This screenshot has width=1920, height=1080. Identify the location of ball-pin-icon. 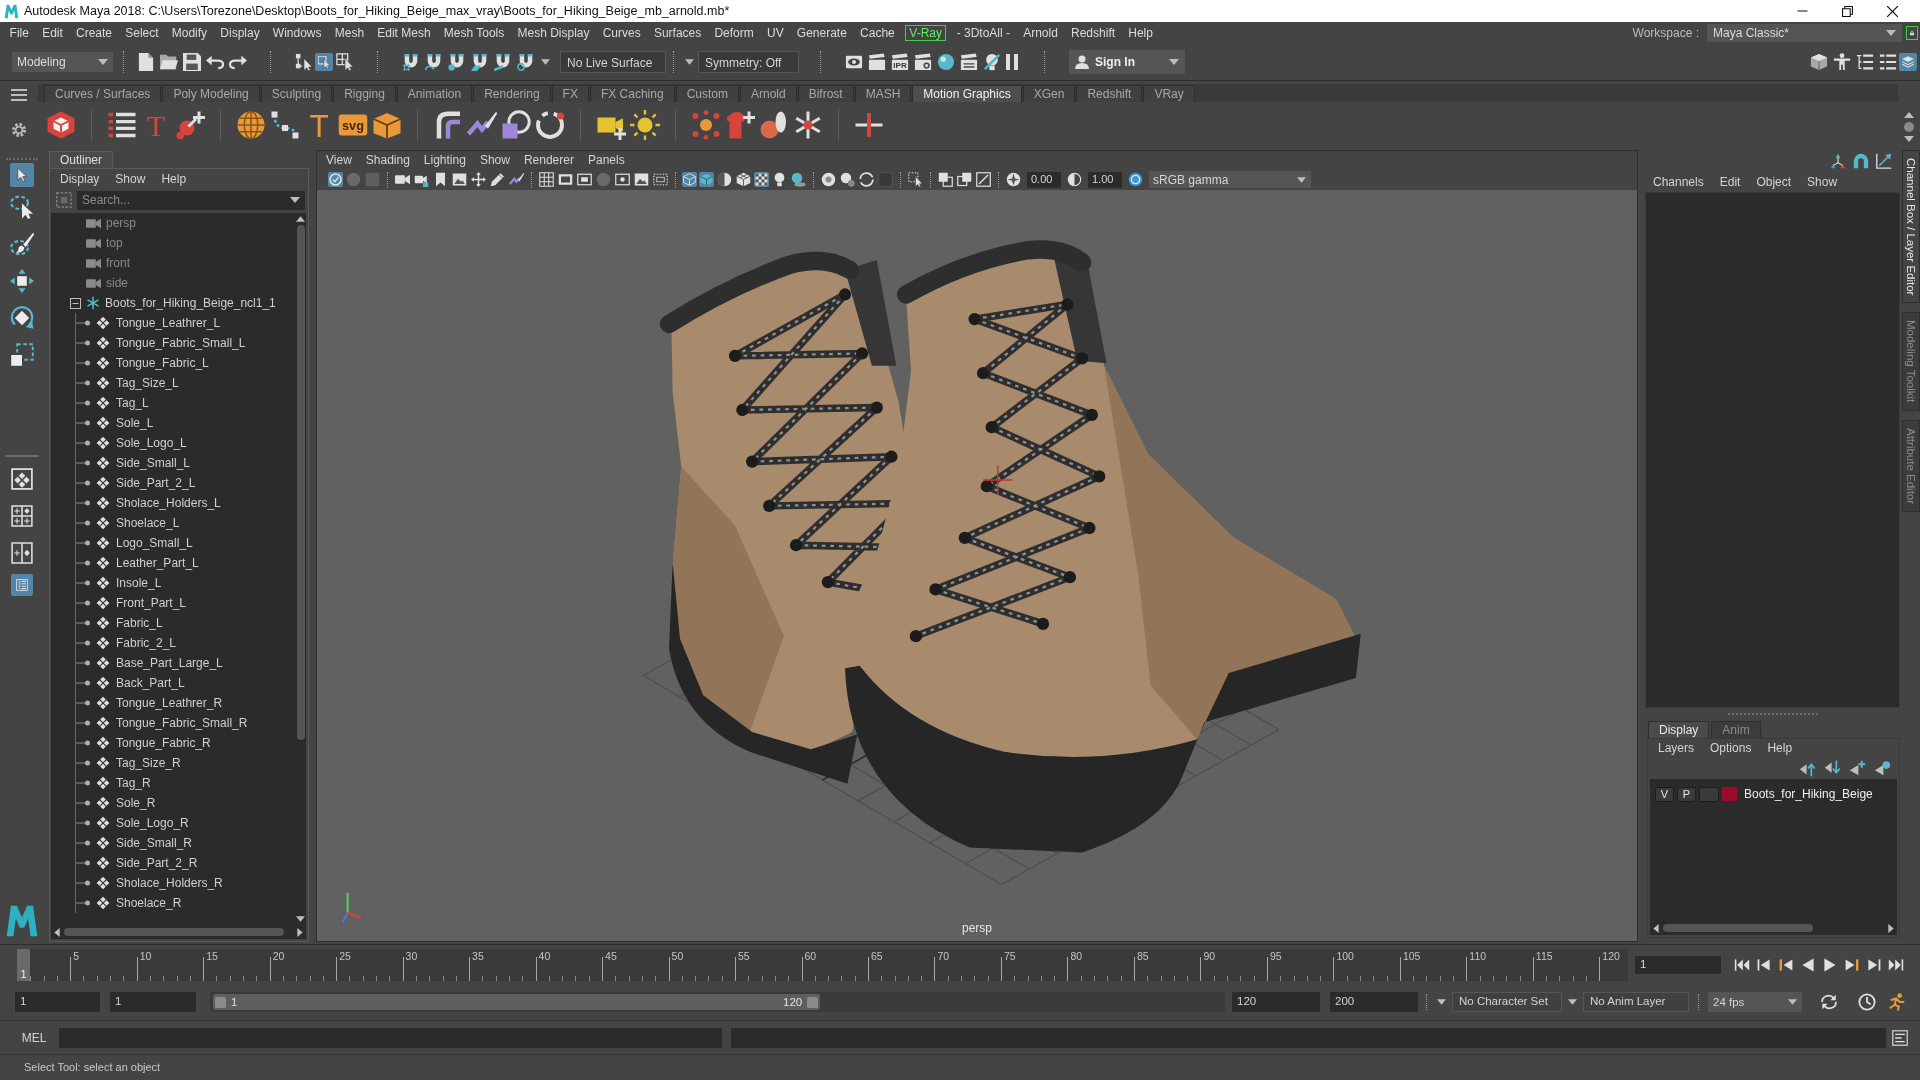
(774, 125).